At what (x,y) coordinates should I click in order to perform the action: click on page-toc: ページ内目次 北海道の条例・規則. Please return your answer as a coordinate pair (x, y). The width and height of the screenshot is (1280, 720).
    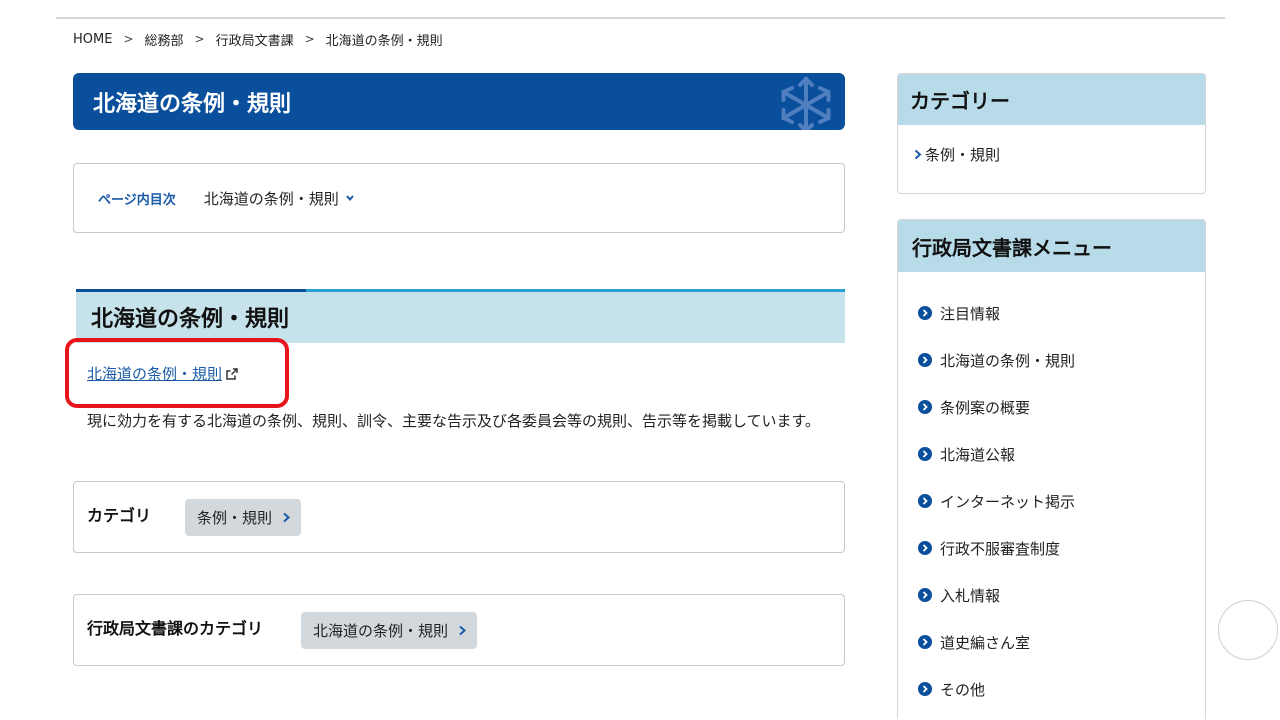
    Looking at the image, I should click on (459, 198).